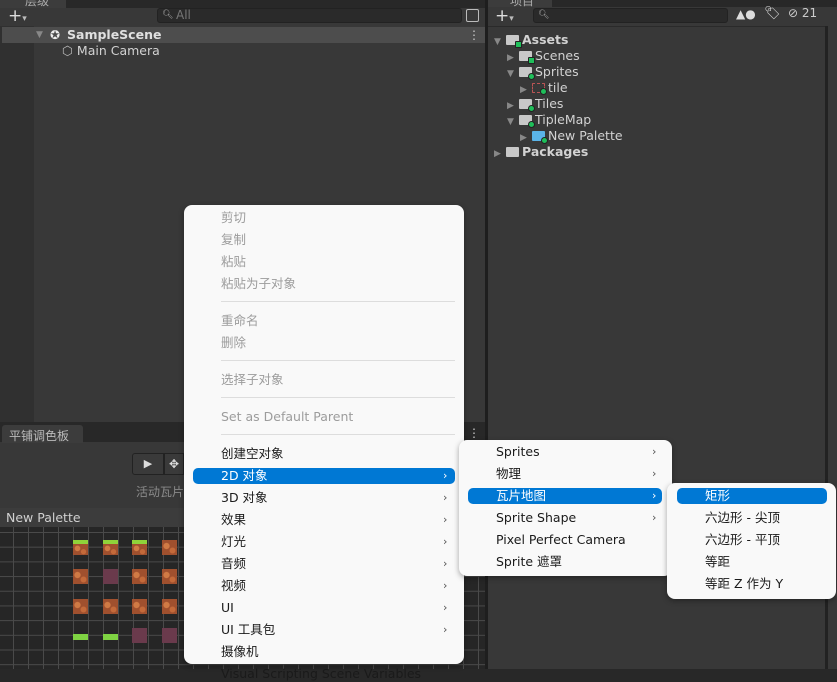  Describe the element at coordinates (535, 104) in the screenshot. I see `project-item-tiles: ▶ Tiles` at that location.